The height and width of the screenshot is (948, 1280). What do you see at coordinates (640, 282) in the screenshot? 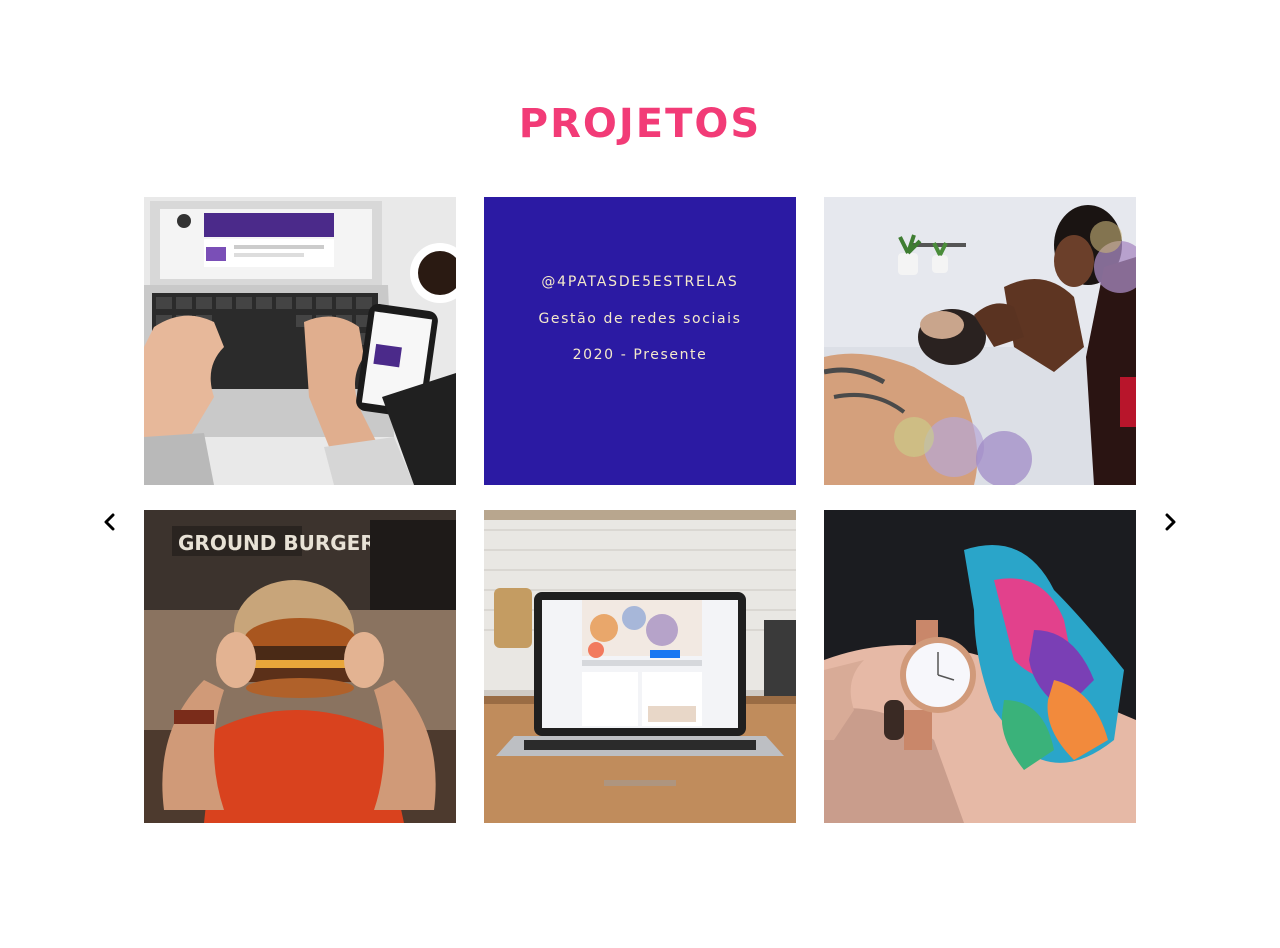
I see `project-handle: @4PATASDE5ESTRELAS` at bounding box center [640, 282].